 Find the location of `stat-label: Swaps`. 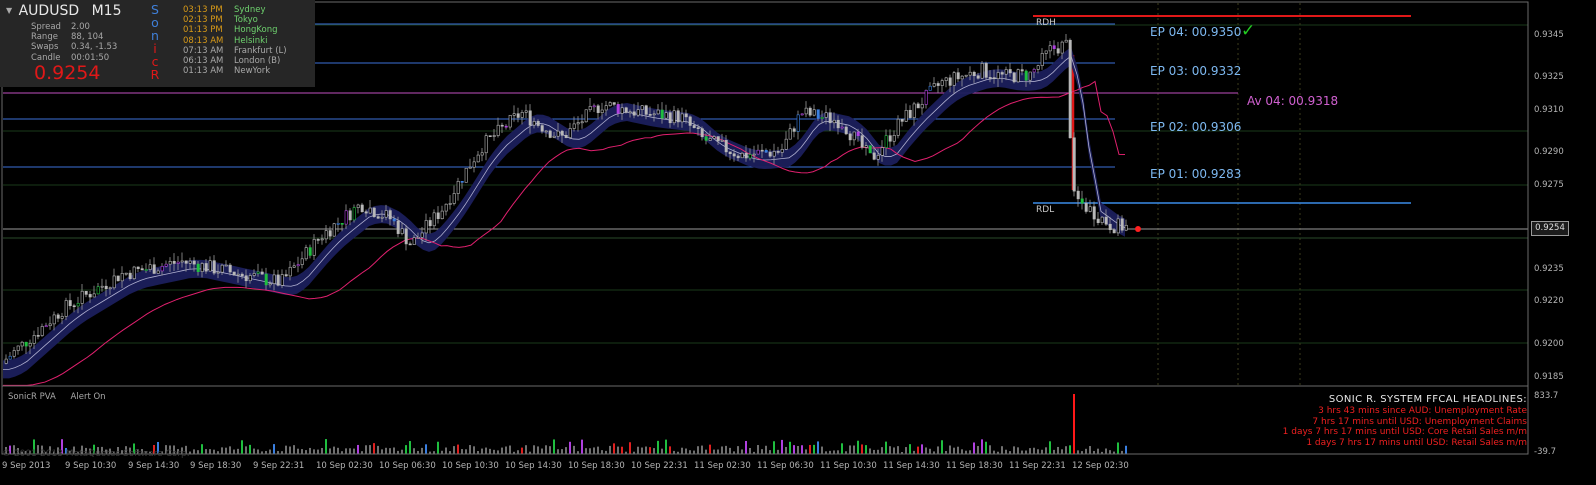

stat-label: Swaps is located at coordinates (45, 47).